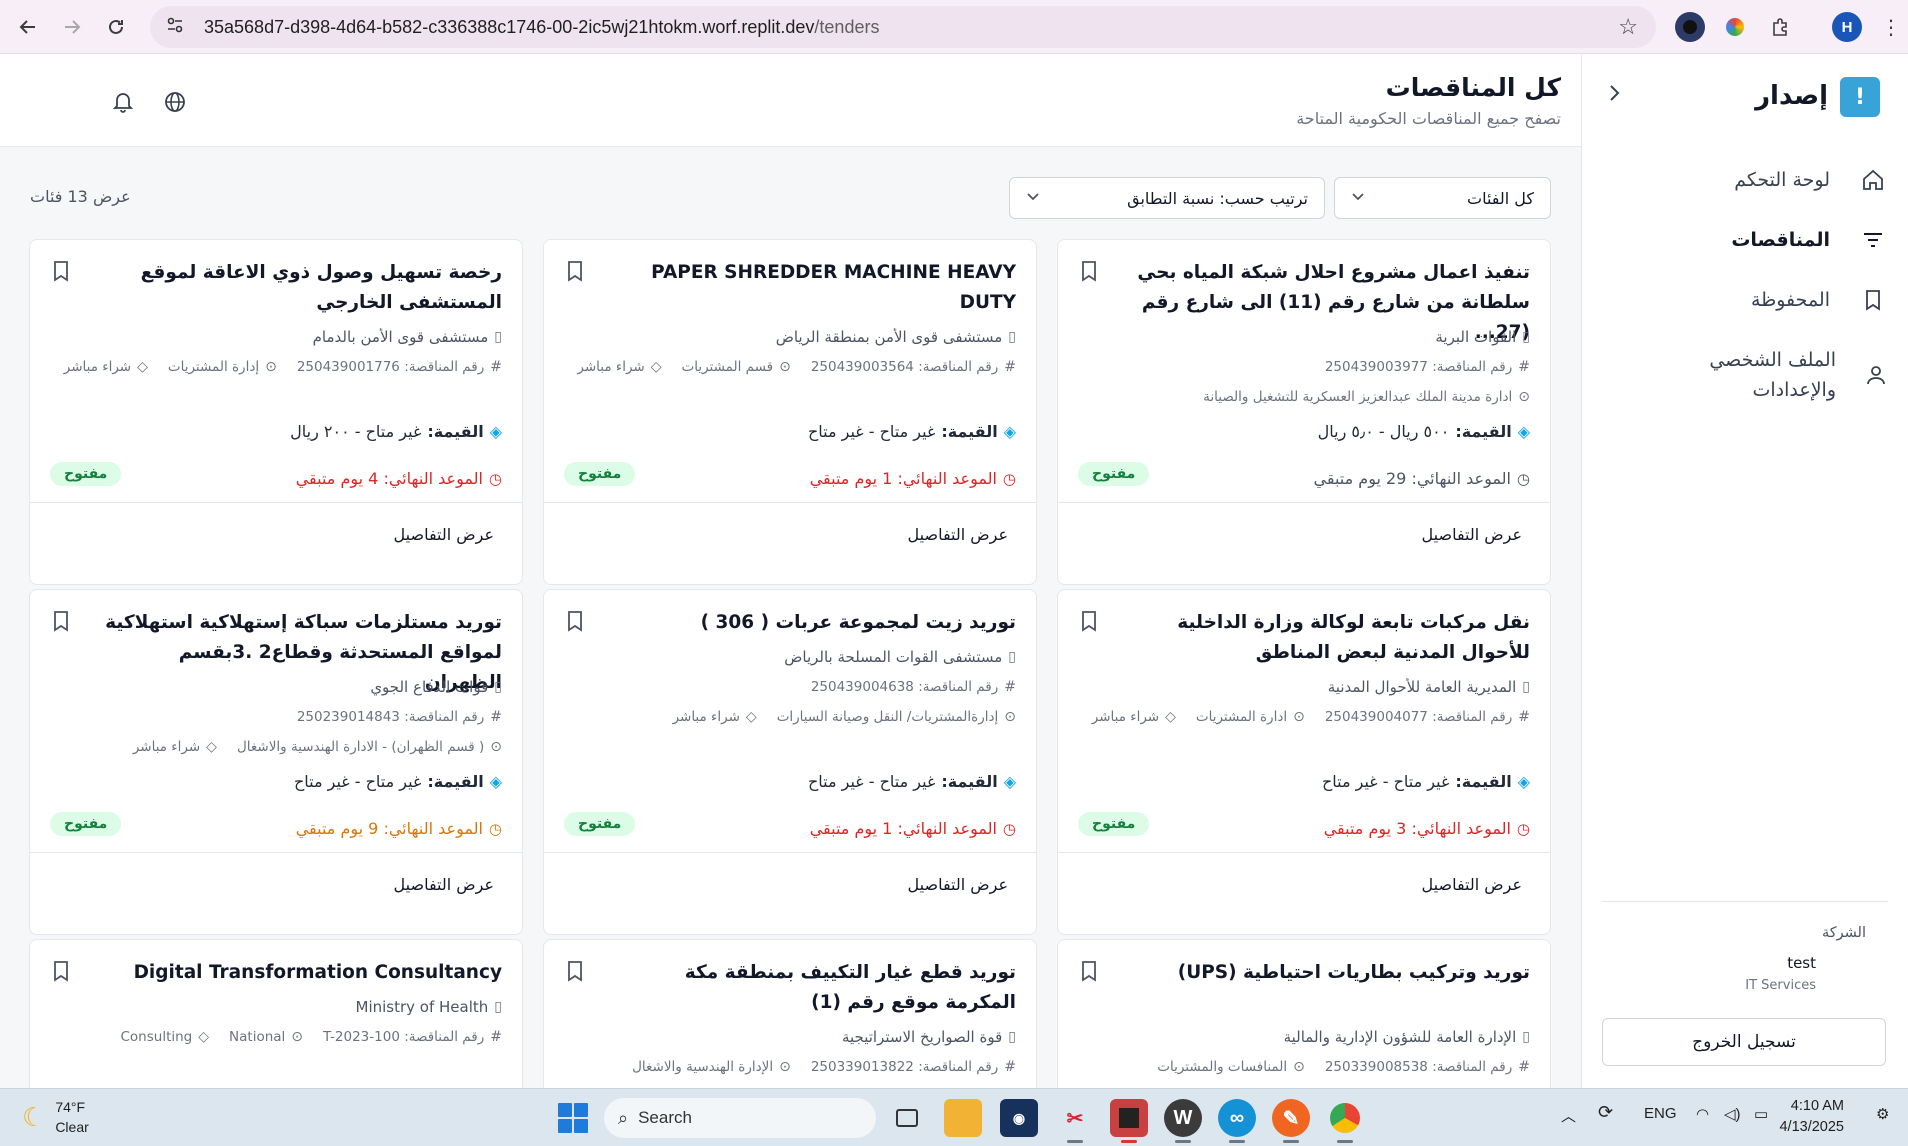 This screenshot has width=1908, height=1146. What do you see at coordinates (72, 27) in the screenshot?
I see `forward-button` at bounding box center [72, 27].